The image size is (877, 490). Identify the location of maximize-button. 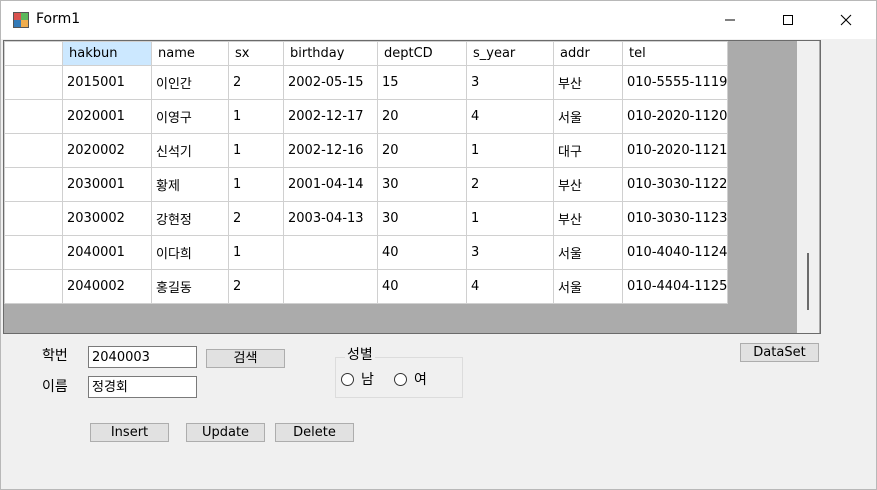
(788, 20).